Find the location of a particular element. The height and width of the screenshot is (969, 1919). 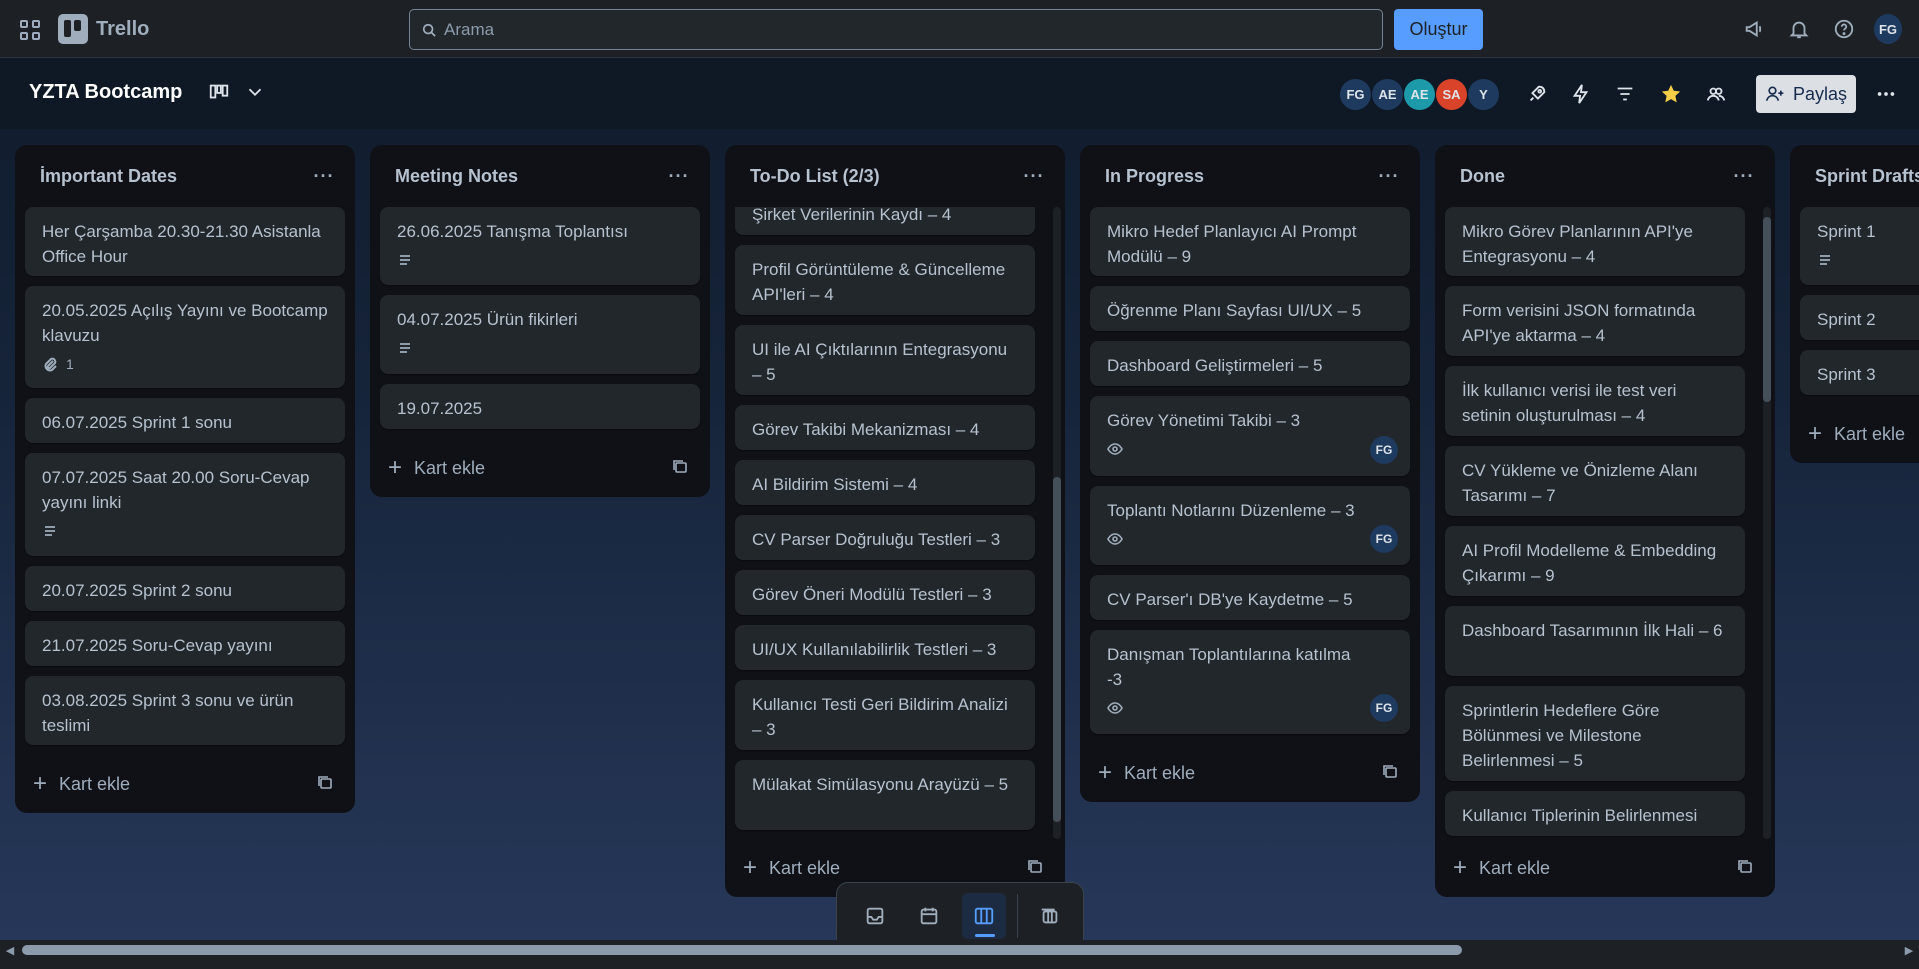

card: 21.07.2025 Soru-Cevap yayını is located at coordinates (185, 643).